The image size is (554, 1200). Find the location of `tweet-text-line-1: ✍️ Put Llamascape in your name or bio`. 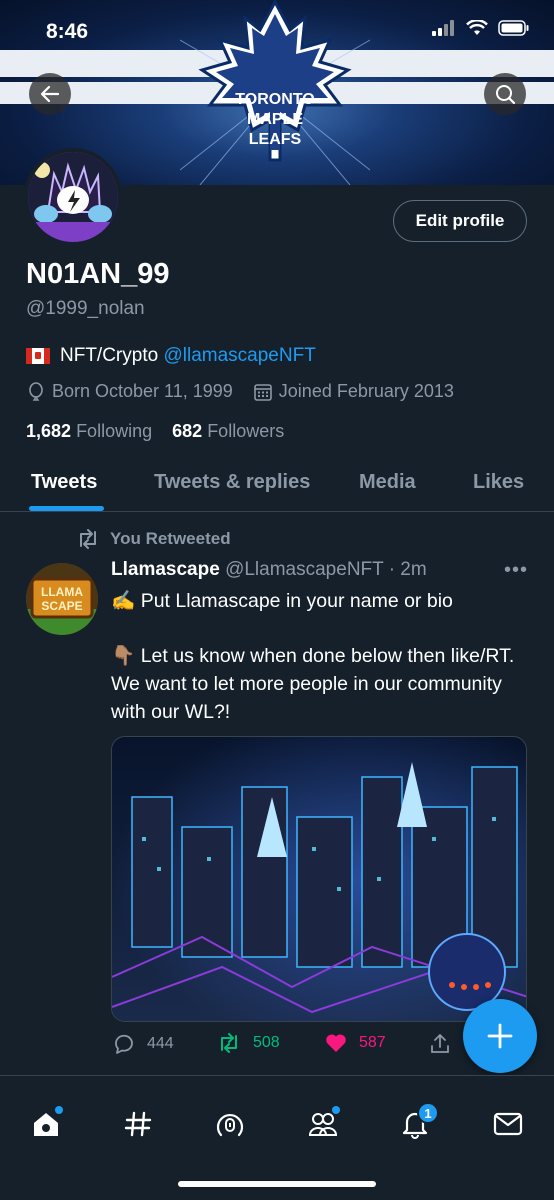

tweet-text-line-1: ✍️ Put Llamascape in your name or bio is located at coordinates (282, 601).